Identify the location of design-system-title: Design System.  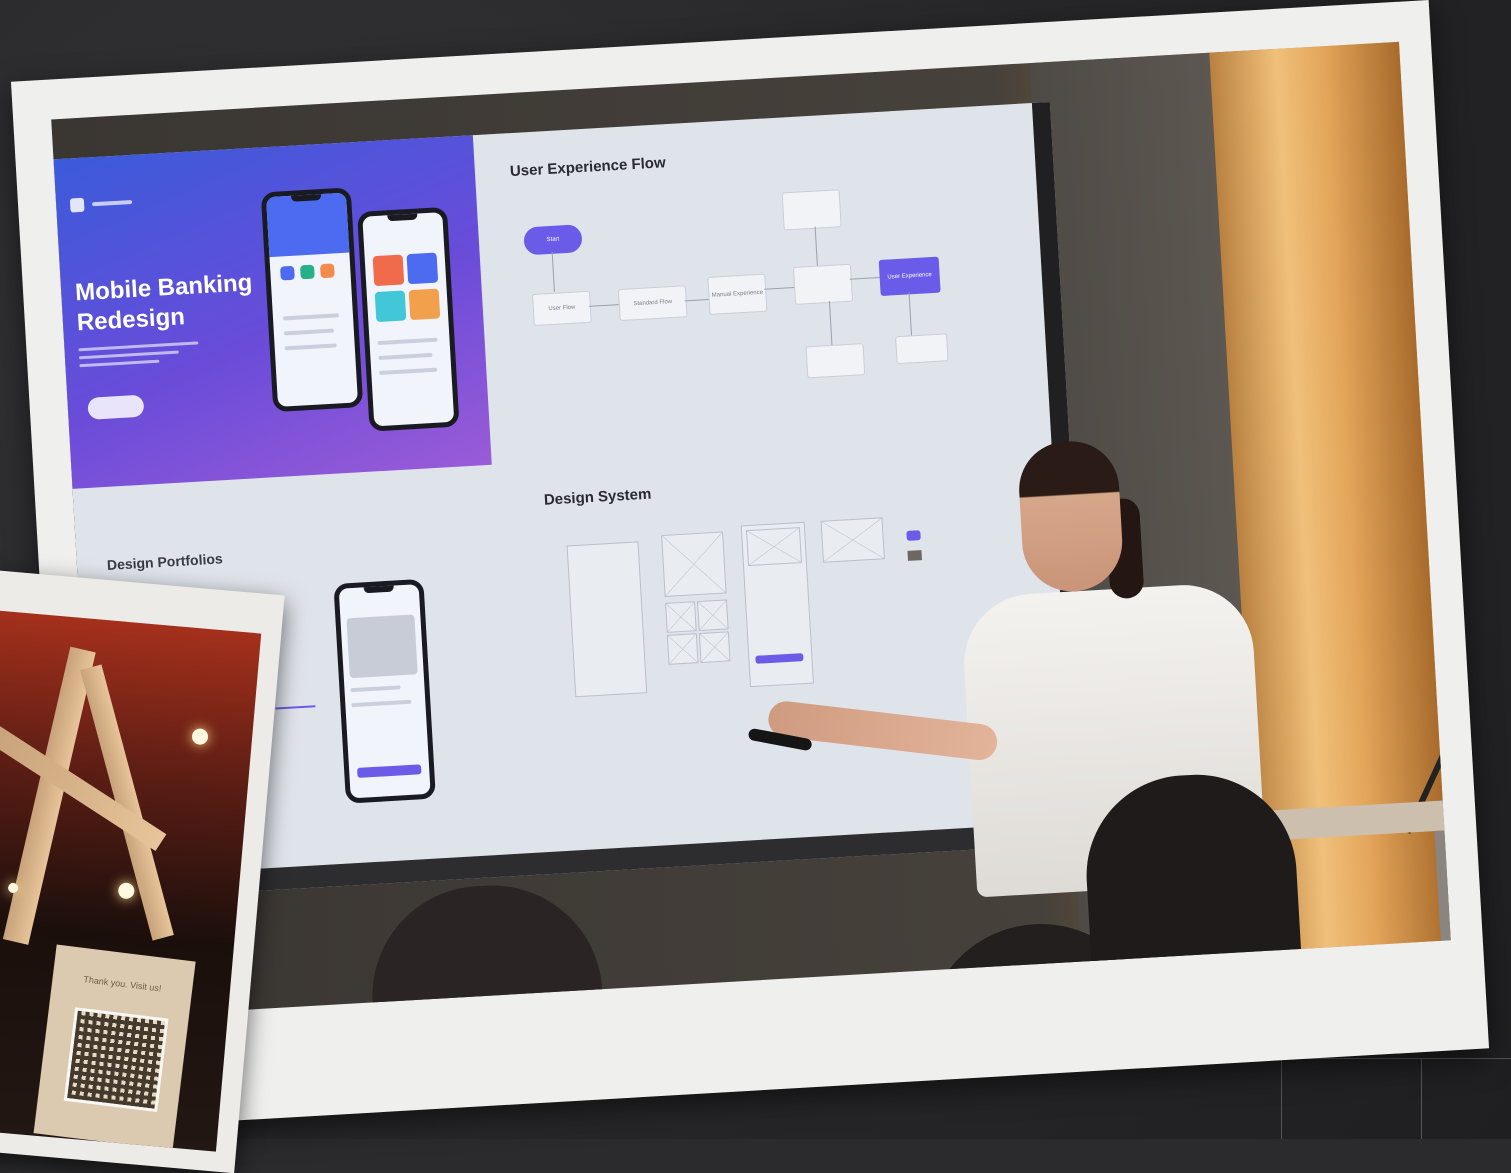
(597, 497).